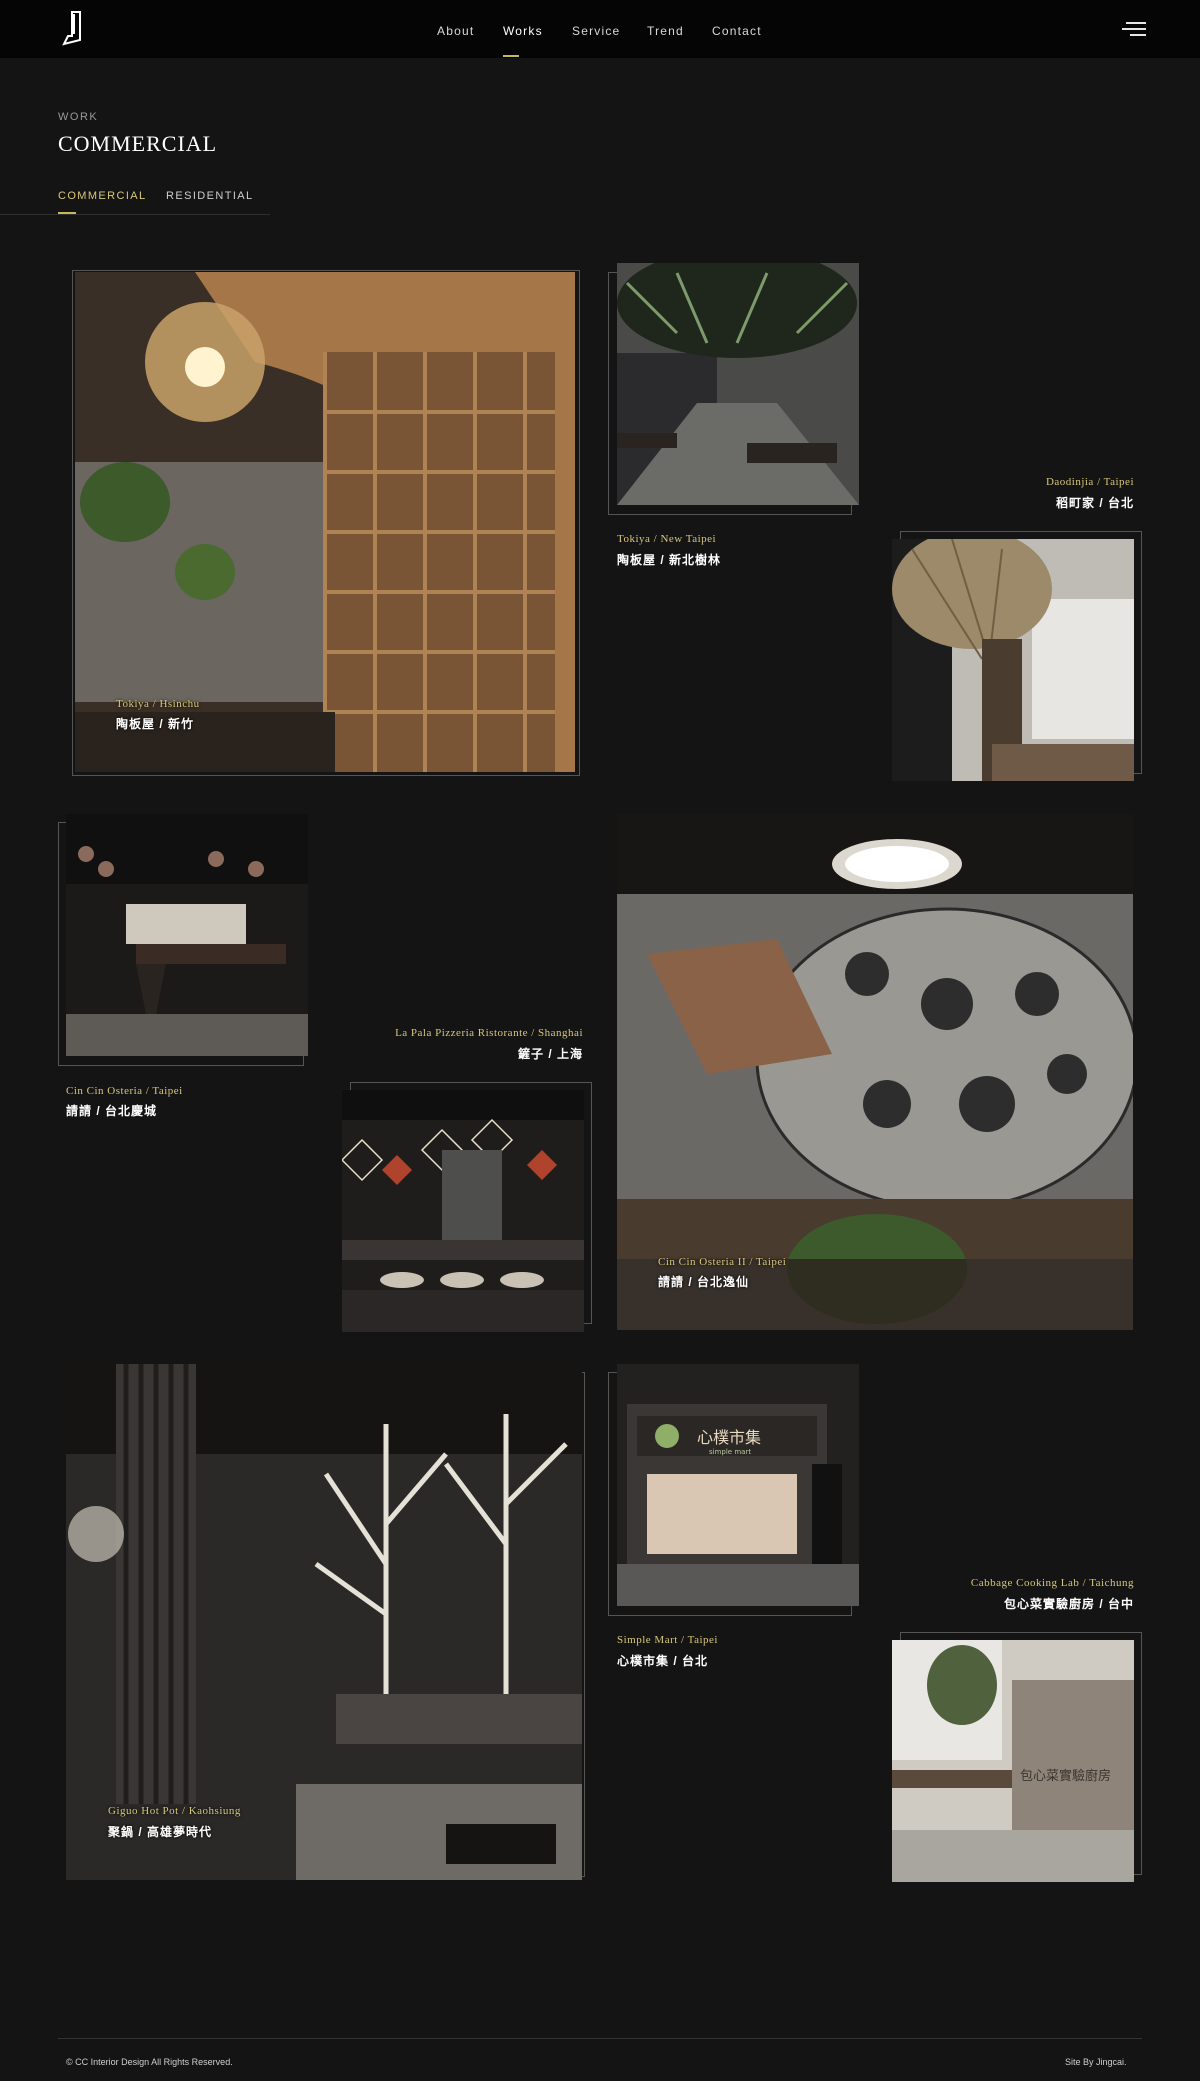 Image resolution: width=1200 pixels, height=2081 pixels. Describe the element at coordinates (704, 1282) in the screenshot. I see `project-caption-zh: 請請 / 台北逸仙` at that location.